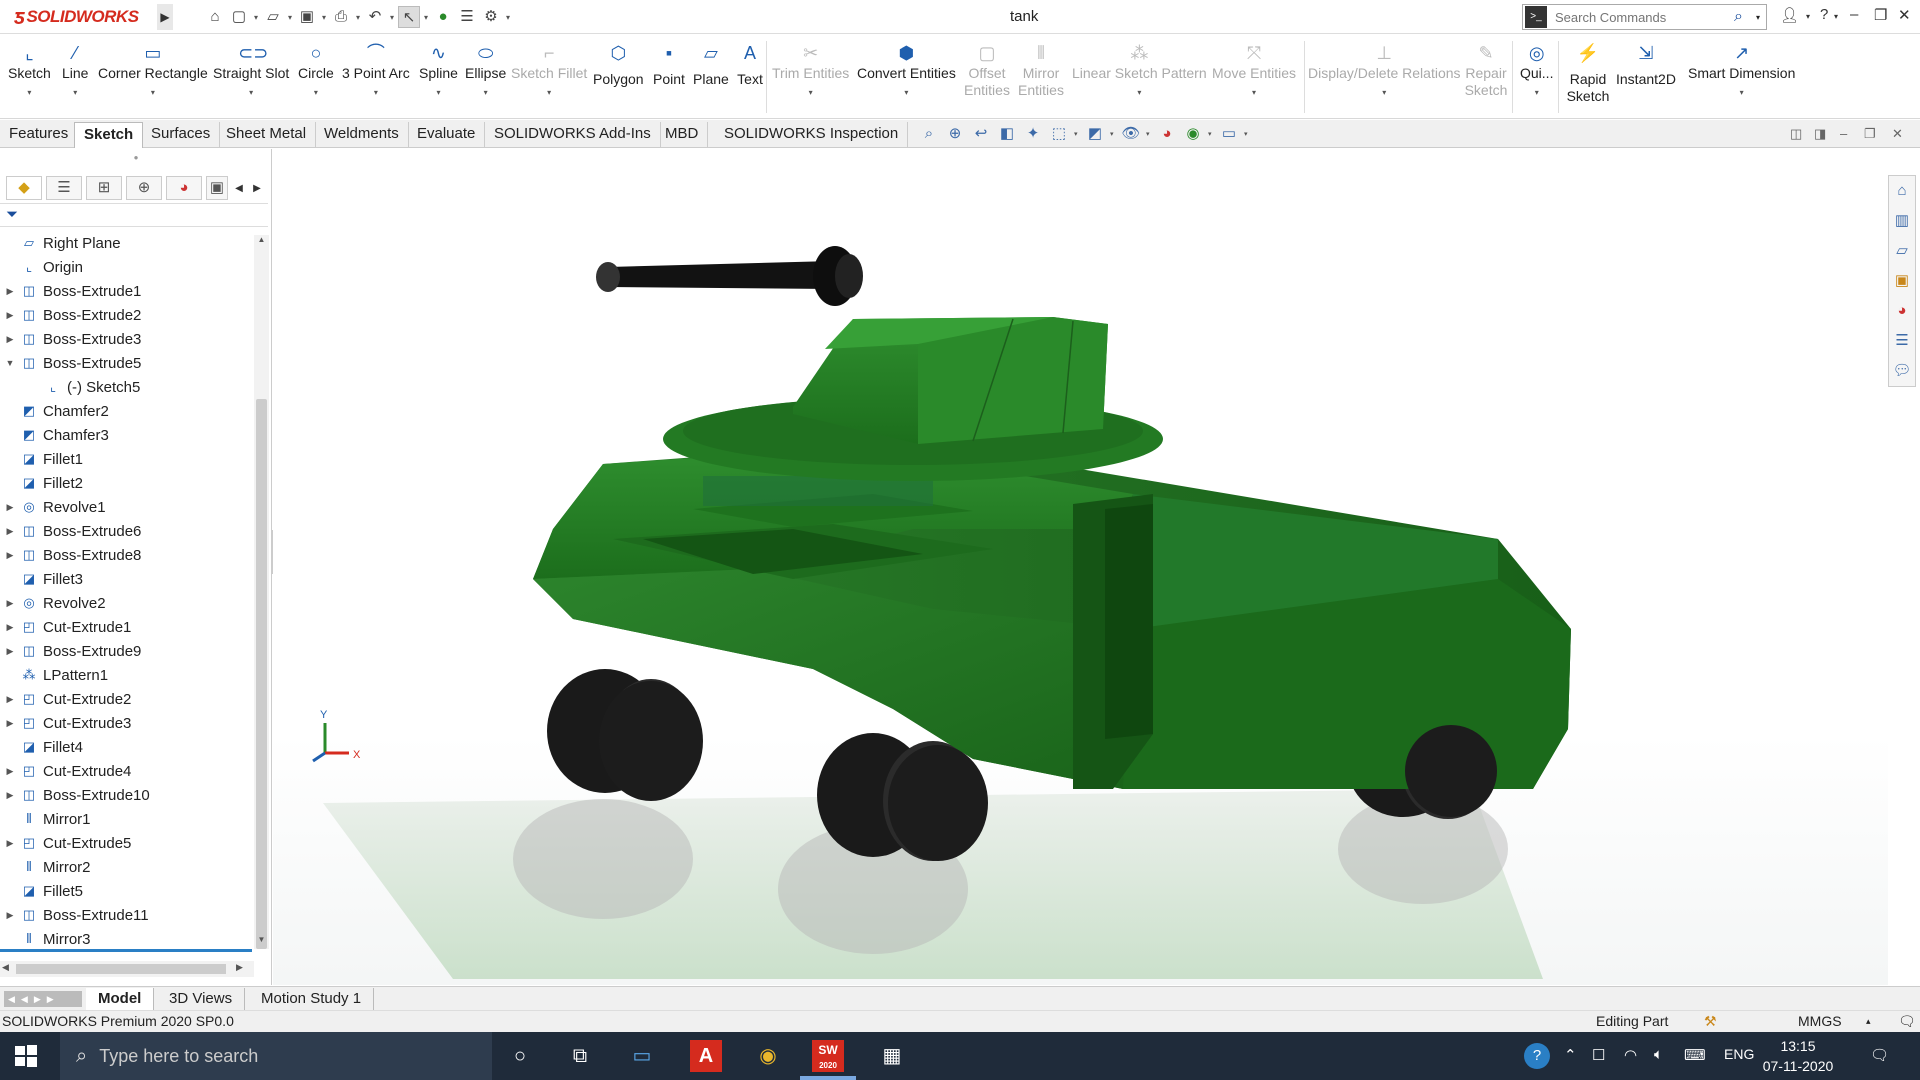 The image size is (1920, 1080). I want to click on panel-grip: ●, so click(136, 158).